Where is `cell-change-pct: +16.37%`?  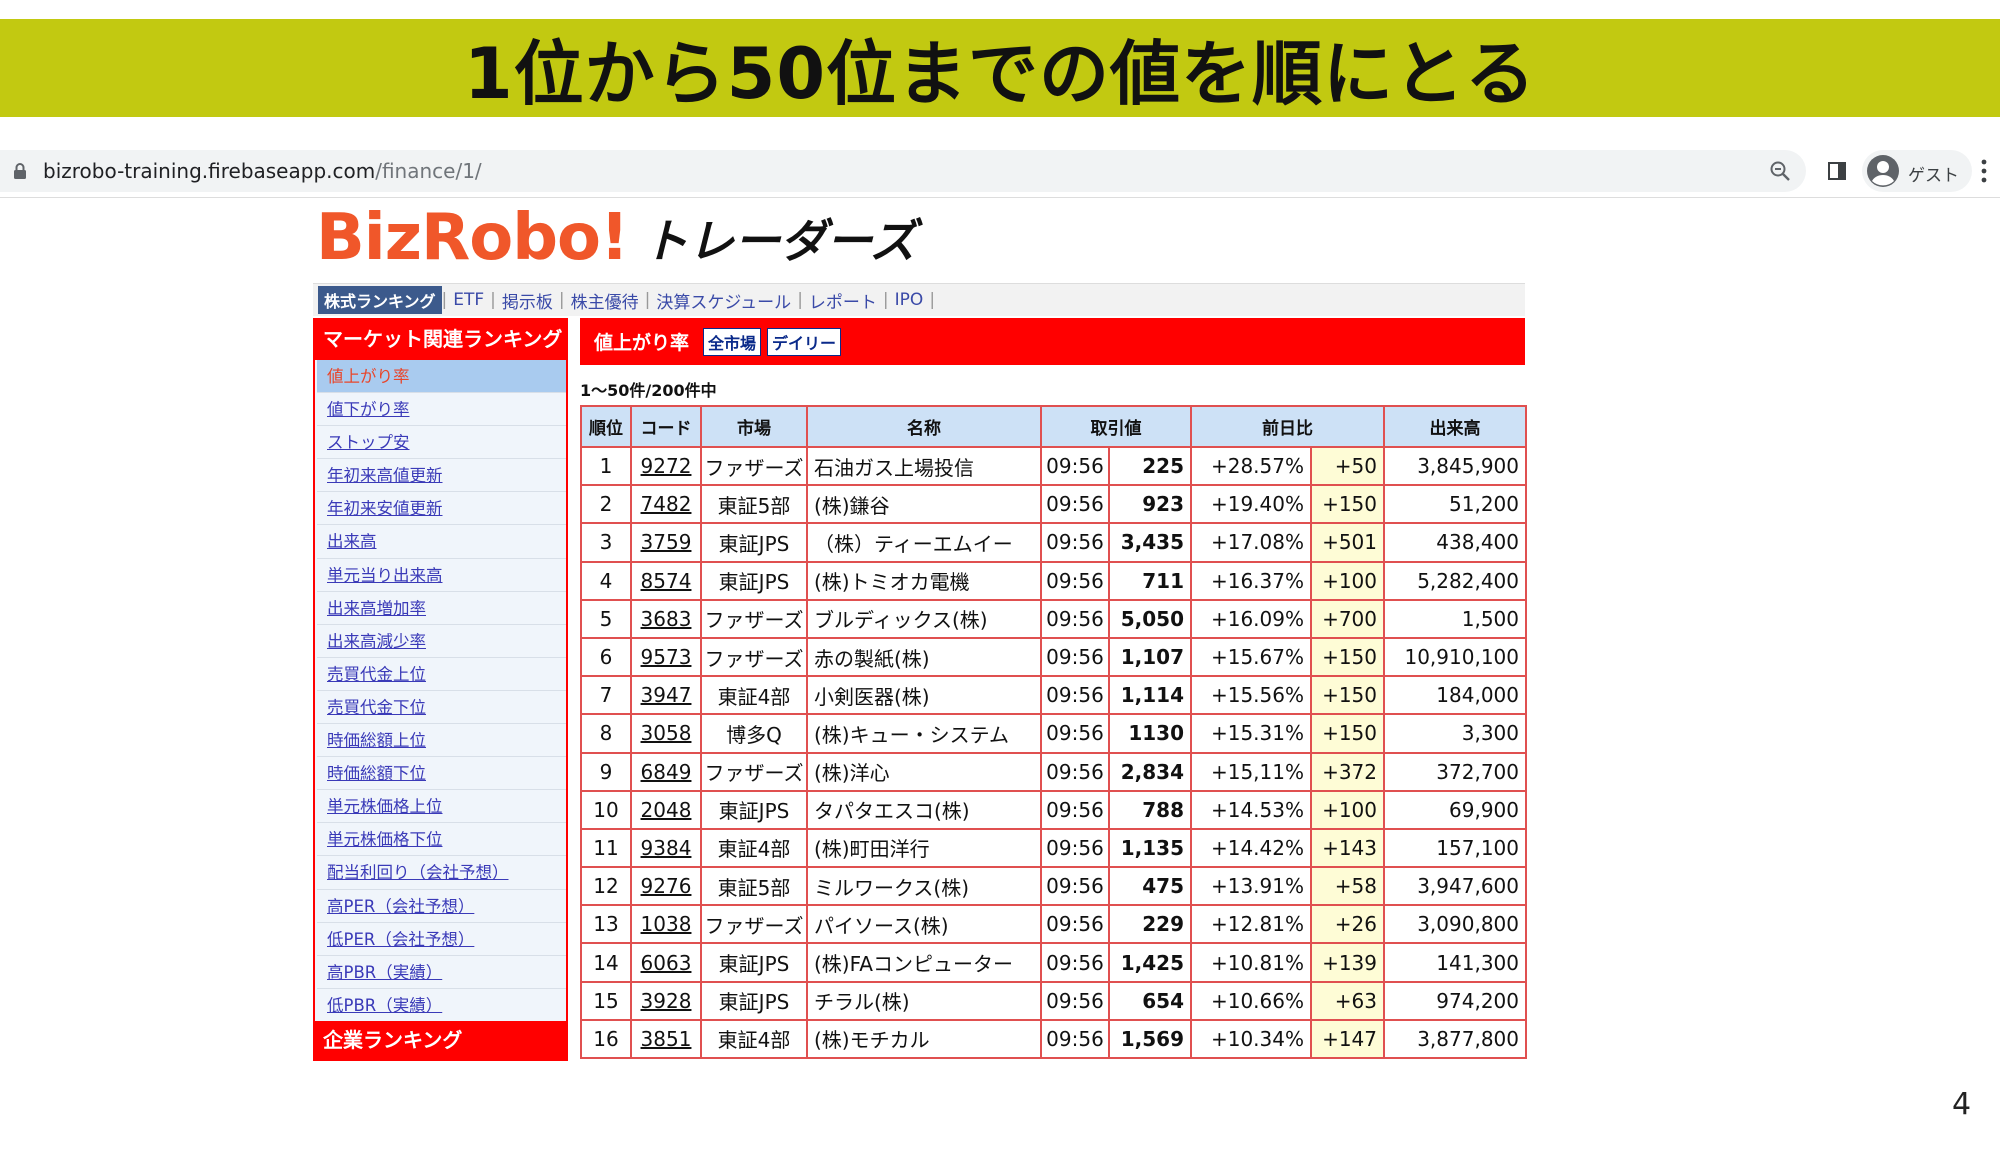 cell-change-pct: +16.37% is located at coordinates (1251, 580).